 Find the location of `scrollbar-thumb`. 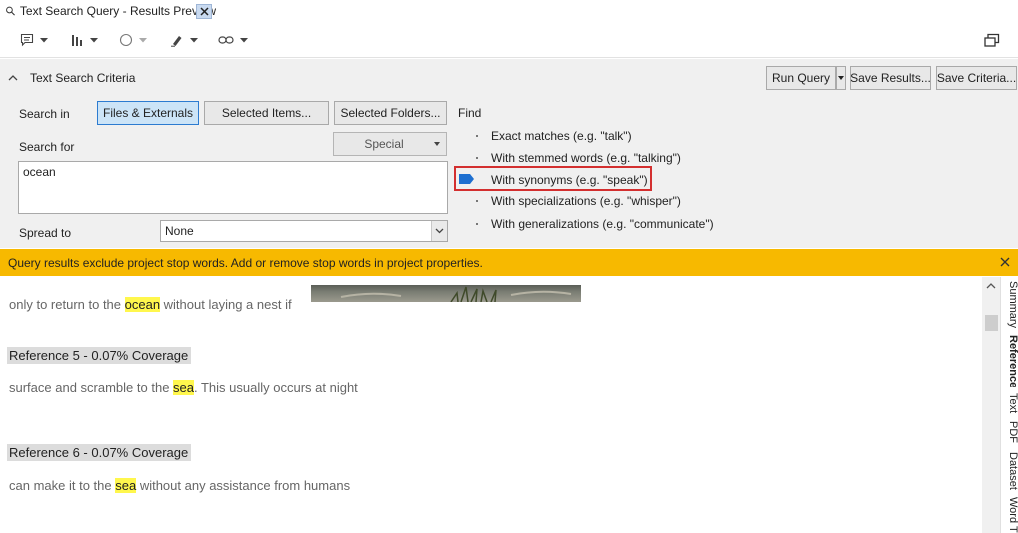

scrollbar-thumb is located at coordinates (991, 323).